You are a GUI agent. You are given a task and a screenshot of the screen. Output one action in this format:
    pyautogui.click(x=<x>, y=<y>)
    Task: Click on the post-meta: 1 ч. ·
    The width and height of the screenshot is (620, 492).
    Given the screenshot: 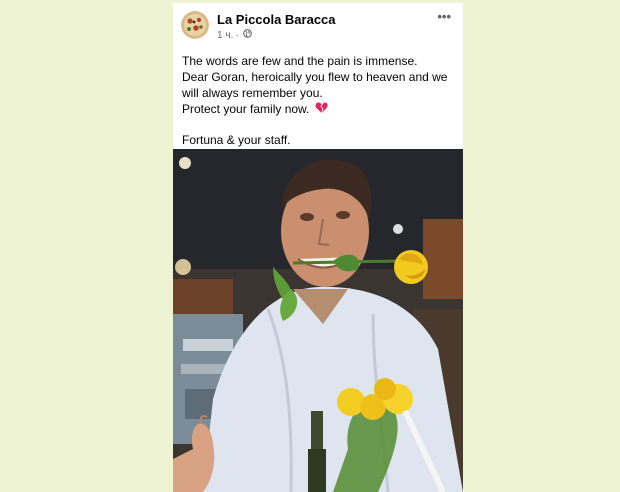 What is the action you would take?
    pyautogui.click(x=234, y=35)
    